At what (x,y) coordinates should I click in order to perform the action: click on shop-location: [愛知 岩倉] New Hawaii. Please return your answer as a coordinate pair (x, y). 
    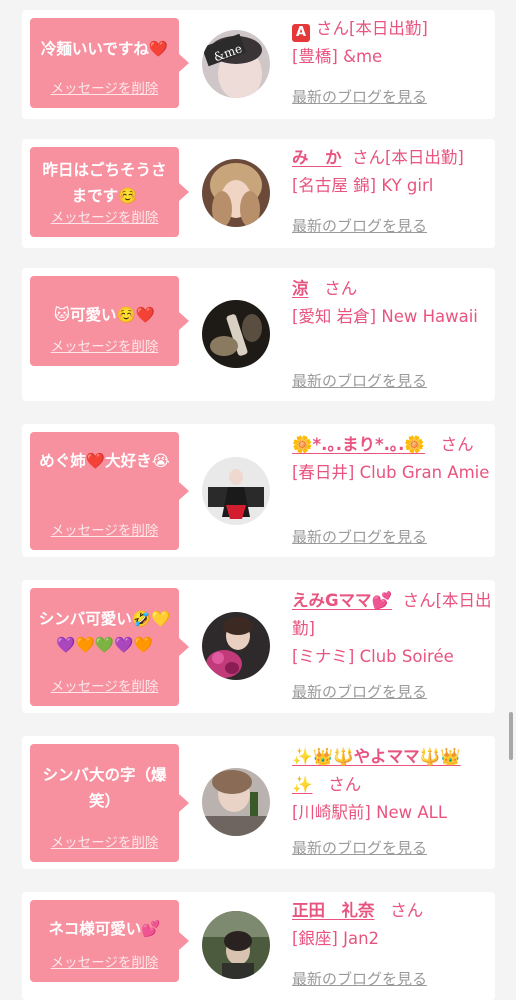
    Looking at the image, I should click on (385, 316).